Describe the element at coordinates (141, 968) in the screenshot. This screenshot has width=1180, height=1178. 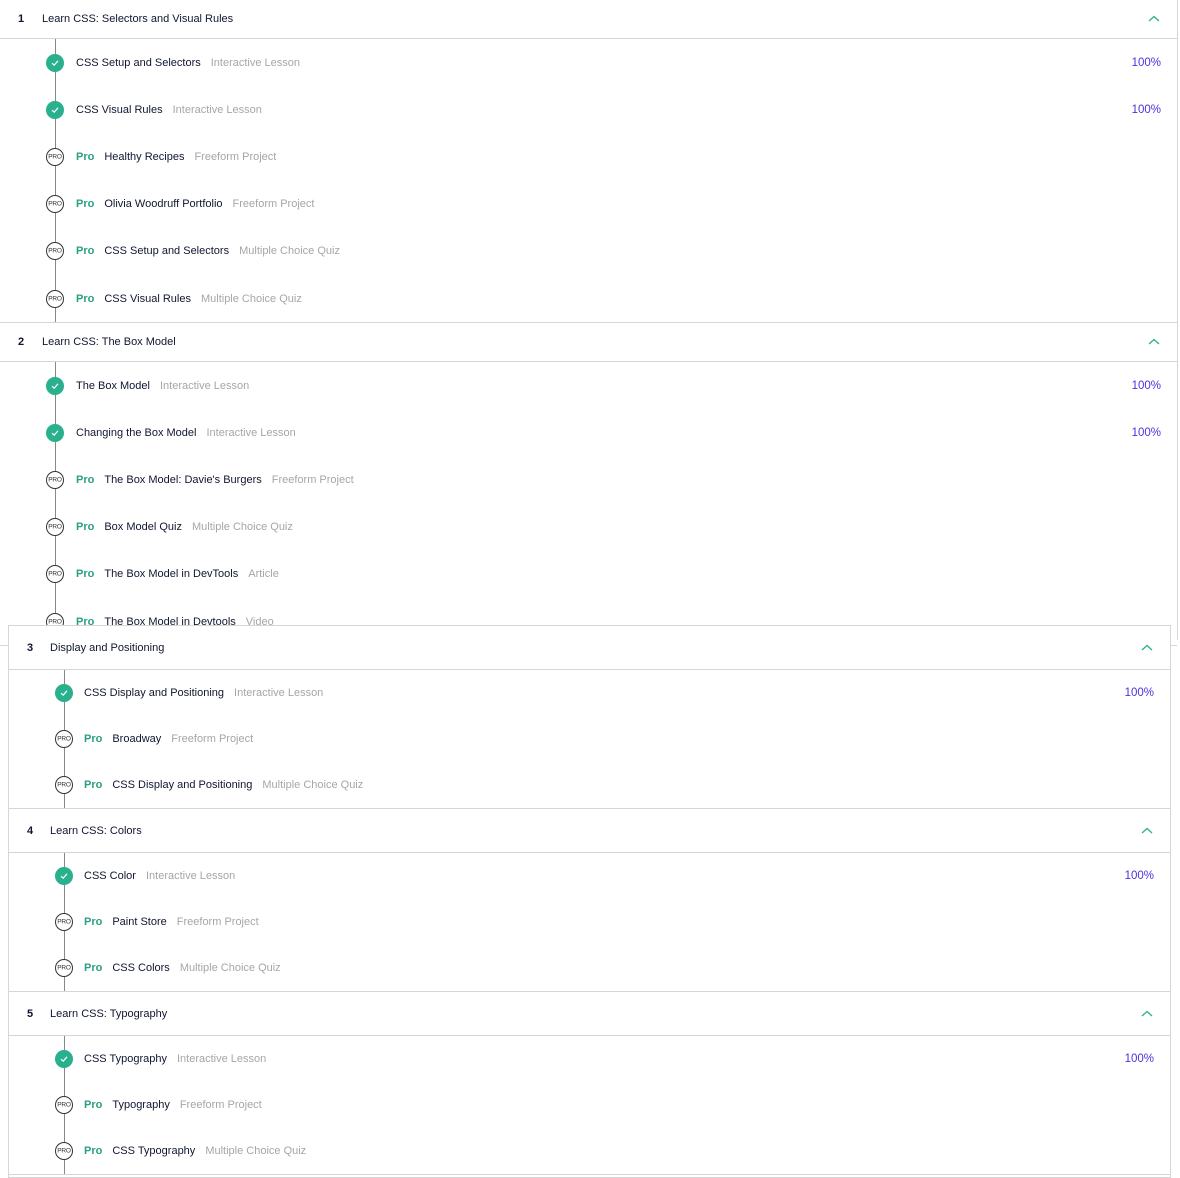
I see `item-name: CSS Colors` at that location.